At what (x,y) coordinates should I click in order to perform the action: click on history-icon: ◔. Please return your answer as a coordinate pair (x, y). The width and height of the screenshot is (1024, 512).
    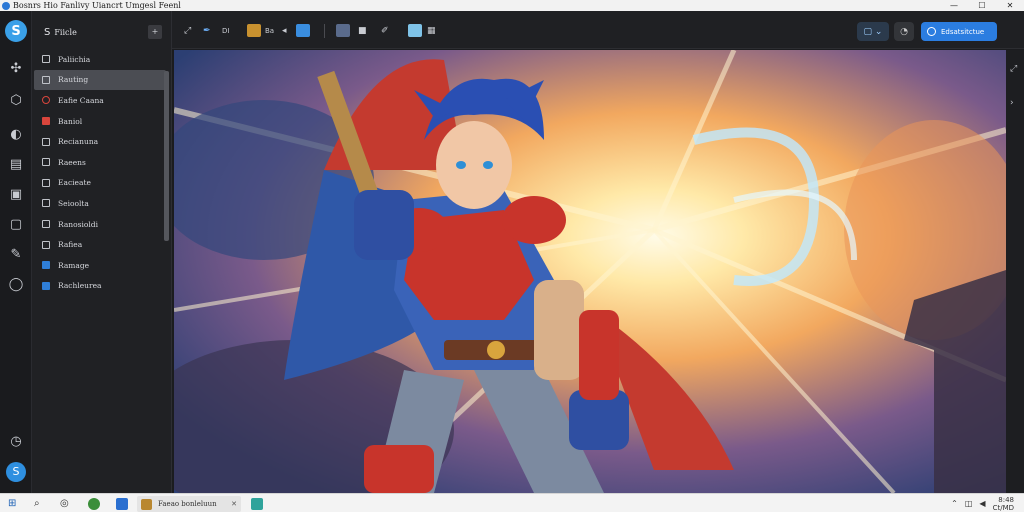
    Looking at the image, I should click on (904, 31).